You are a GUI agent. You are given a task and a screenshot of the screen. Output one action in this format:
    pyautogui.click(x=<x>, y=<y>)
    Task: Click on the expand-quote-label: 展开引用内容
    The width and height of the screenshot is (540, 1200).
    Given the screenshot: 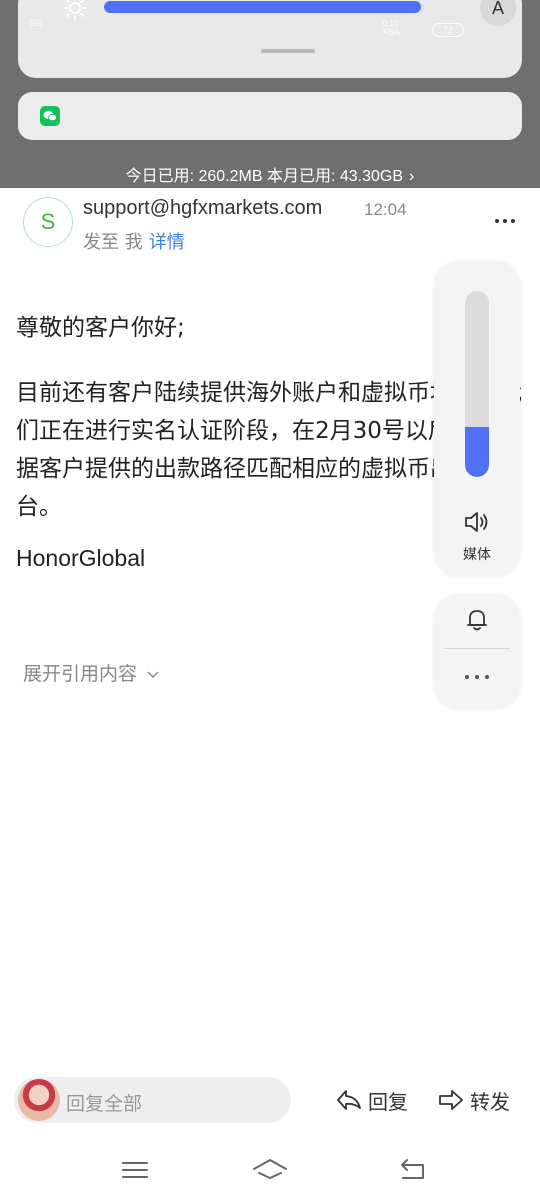 What is the action you would take?
    pyautogui.click(x=80, y=674)
    